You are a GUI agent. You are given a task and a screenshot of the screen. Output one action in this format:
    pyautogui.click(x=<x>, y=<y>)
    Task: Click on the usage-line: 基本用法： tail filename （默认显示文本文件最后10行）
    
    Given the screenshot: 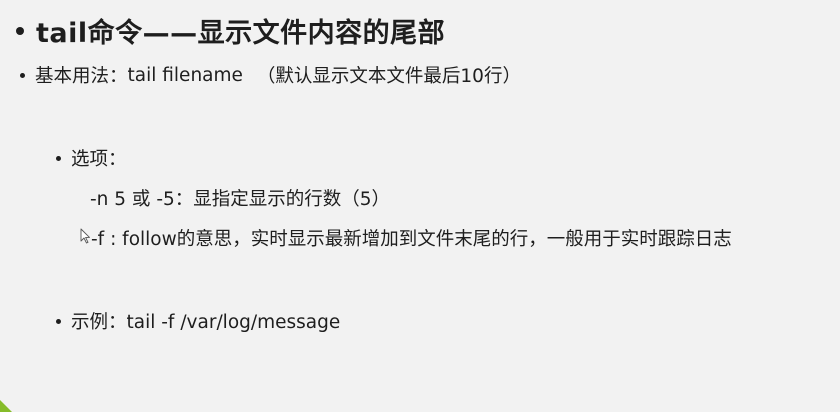 What is the action you would take?
    pyautogui.click(x=270, y=75)
    